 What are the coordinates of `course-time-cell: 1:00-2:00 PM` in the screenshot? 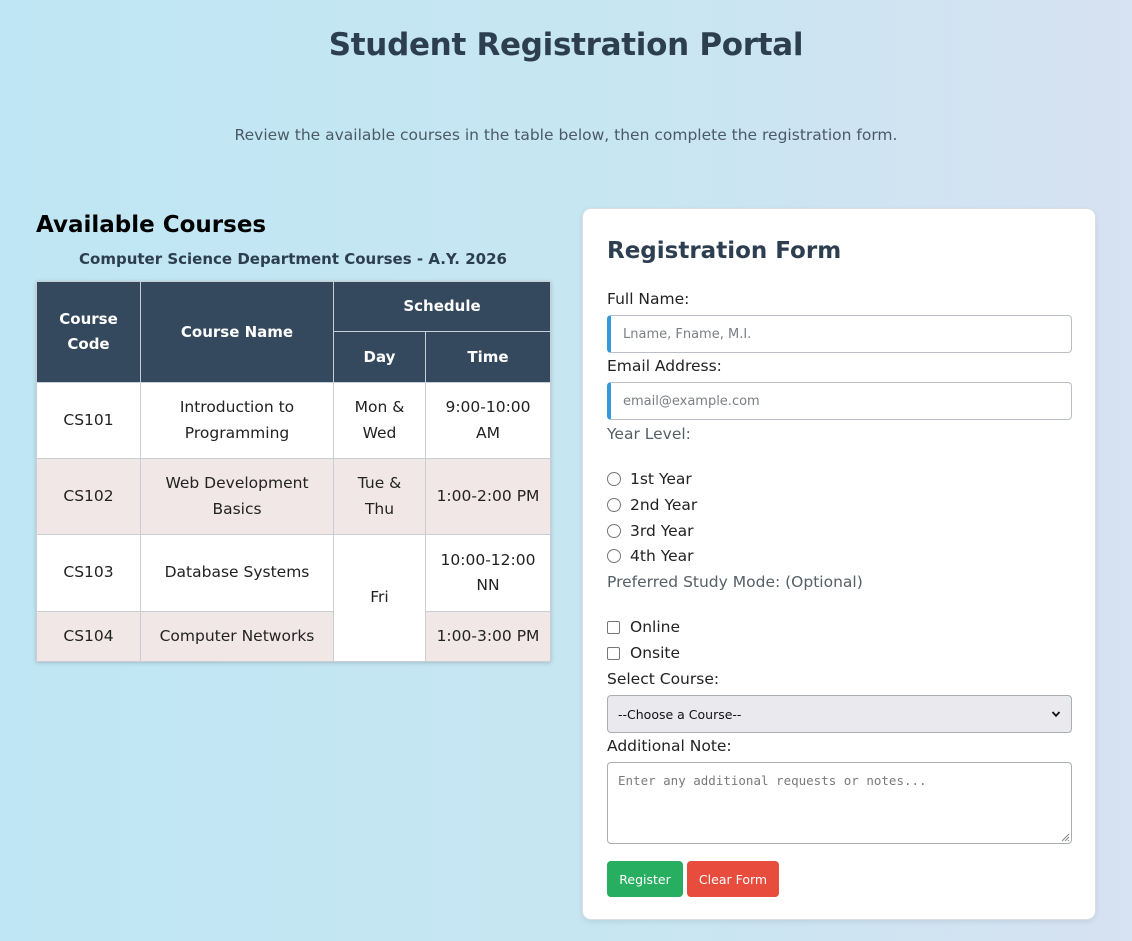 It's located at (488, 496).